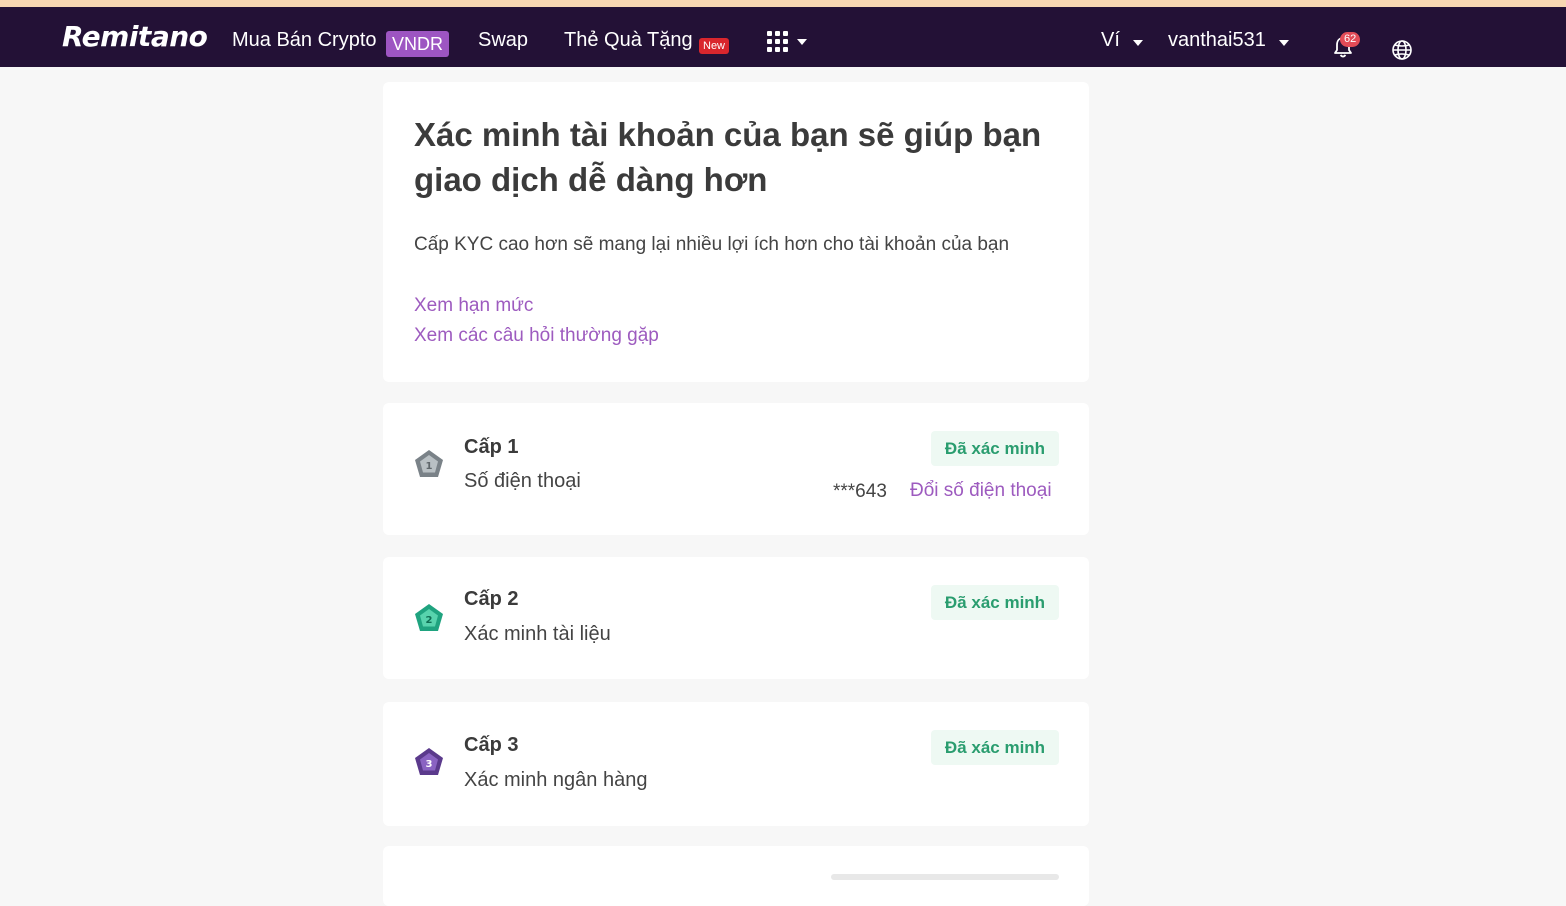 This screenshot has width=1566, height=906. I want to click on svg-text: 3, so click(429, 764).